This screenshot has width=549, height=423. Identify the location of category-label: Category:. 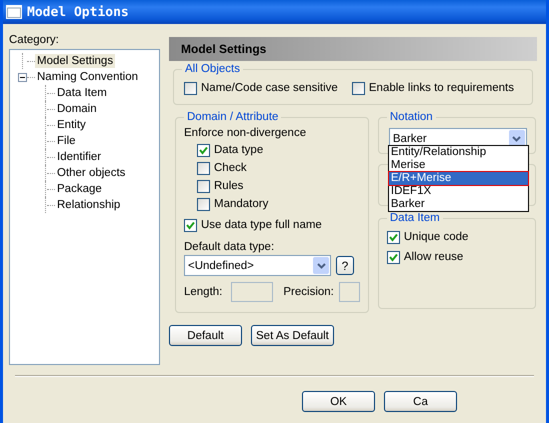
(34, 41).